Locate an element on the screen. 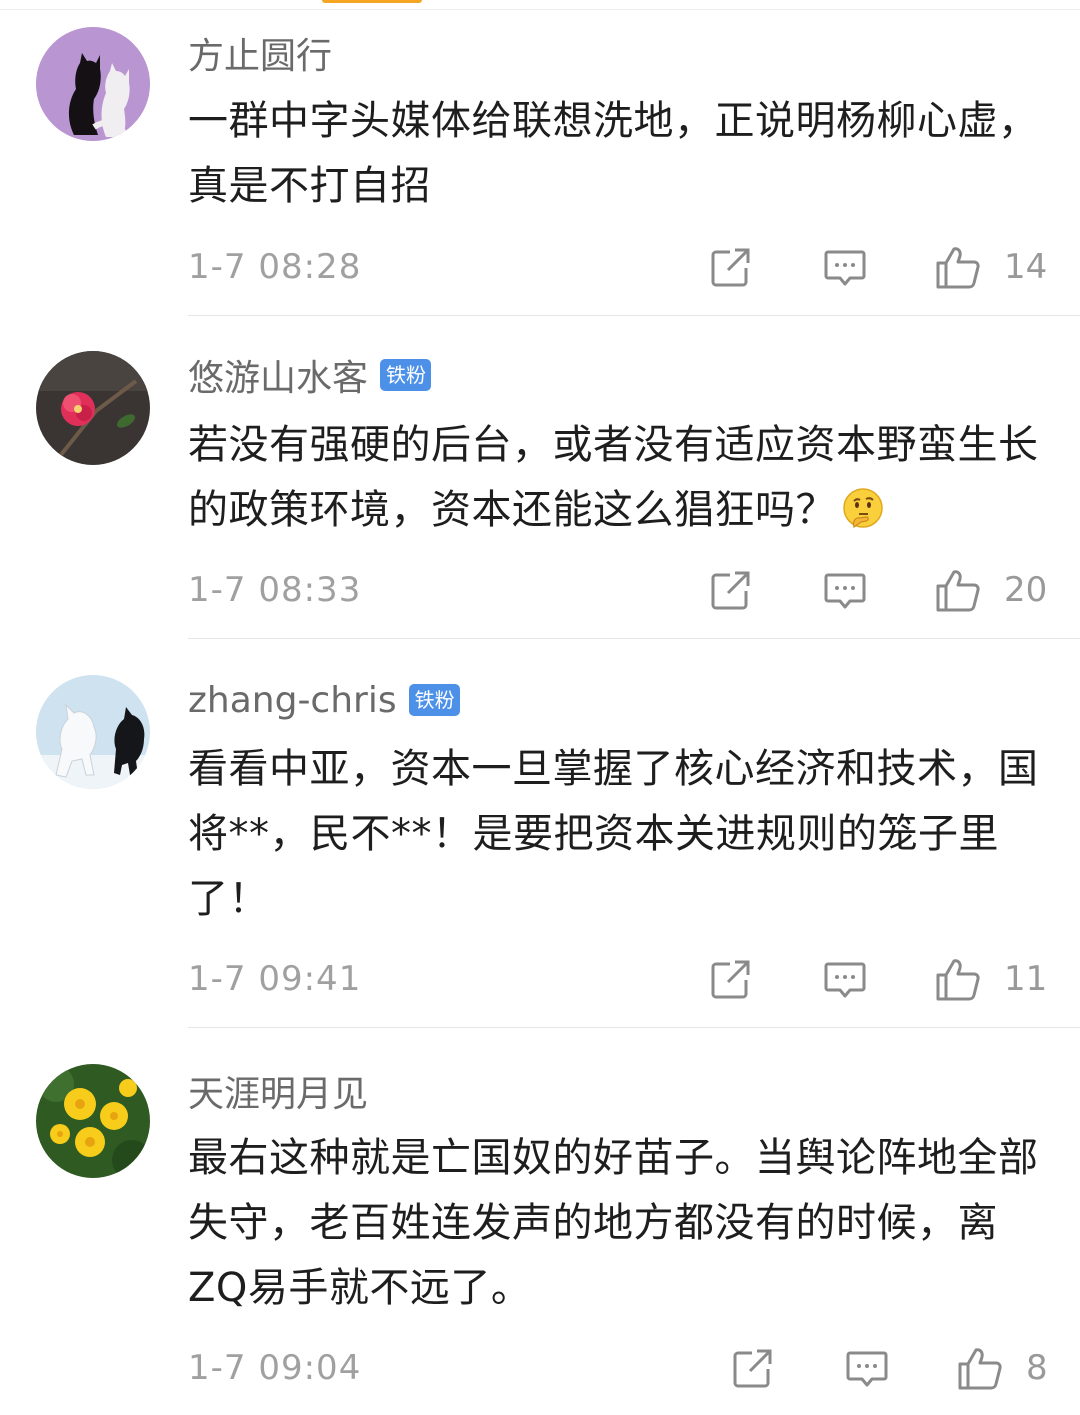 The width and height of the screenshot is (1080, 1415). comment-text: 一群中字头媒体给联想洗地，正说明杨柳心虚，真是不打自招 is located at coordinates (618, 154).